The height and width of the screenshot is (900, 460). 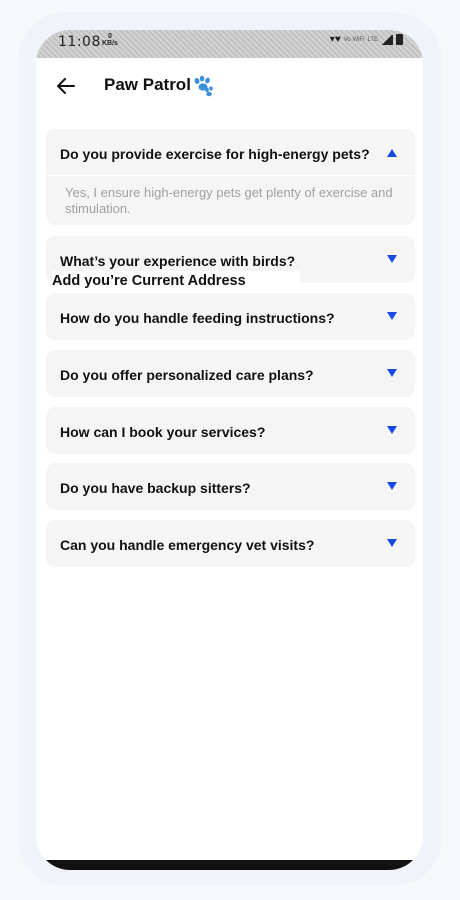 I want to click on faq-item-feeding: How do you handle feeding instructions?, so click(x=230, y=316).